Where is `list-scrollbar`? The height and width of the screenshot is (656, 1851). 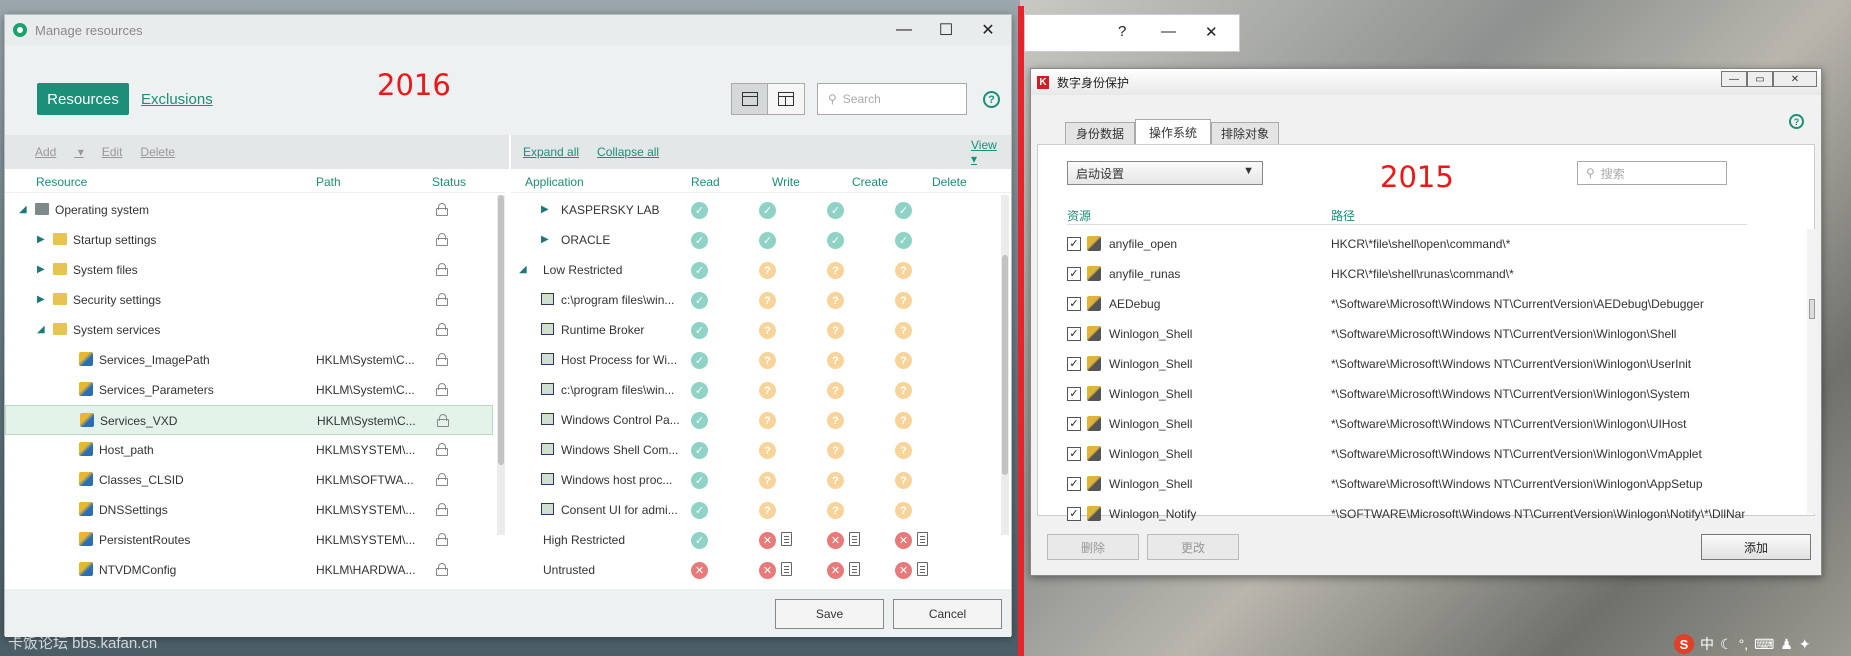
list-scrollbar is located at coordinates (1812, 371).